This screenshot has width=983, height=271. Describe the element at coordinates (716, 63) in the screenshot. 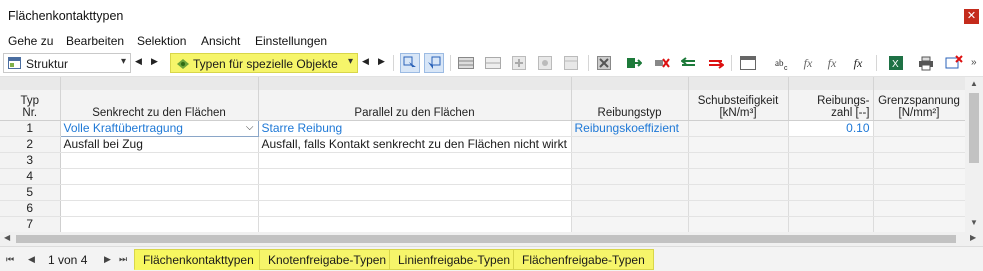

I see `move-right-icon` at that location.